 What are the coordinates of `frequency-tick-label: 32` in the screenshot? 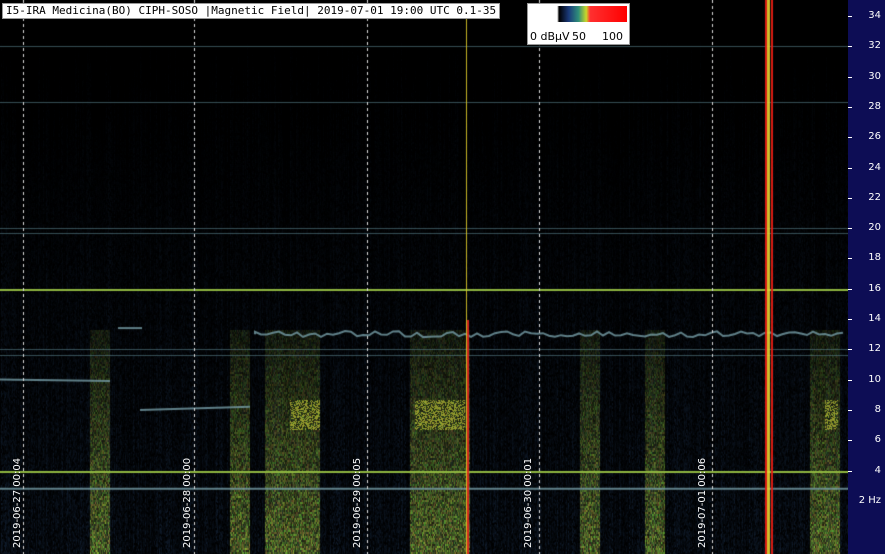 It's located at (874, 46).